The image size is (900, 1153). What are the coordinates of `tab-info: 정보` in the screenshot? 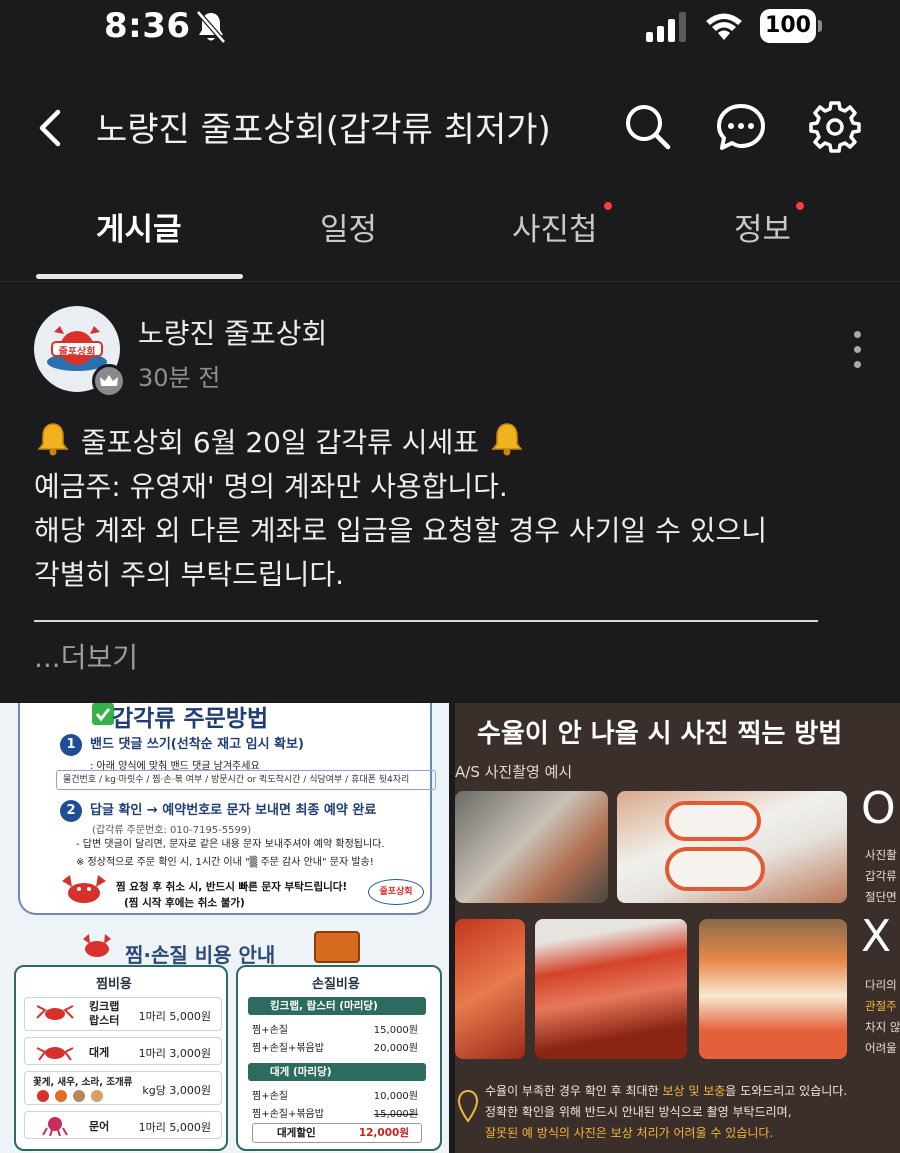 It's located at (769, 225).